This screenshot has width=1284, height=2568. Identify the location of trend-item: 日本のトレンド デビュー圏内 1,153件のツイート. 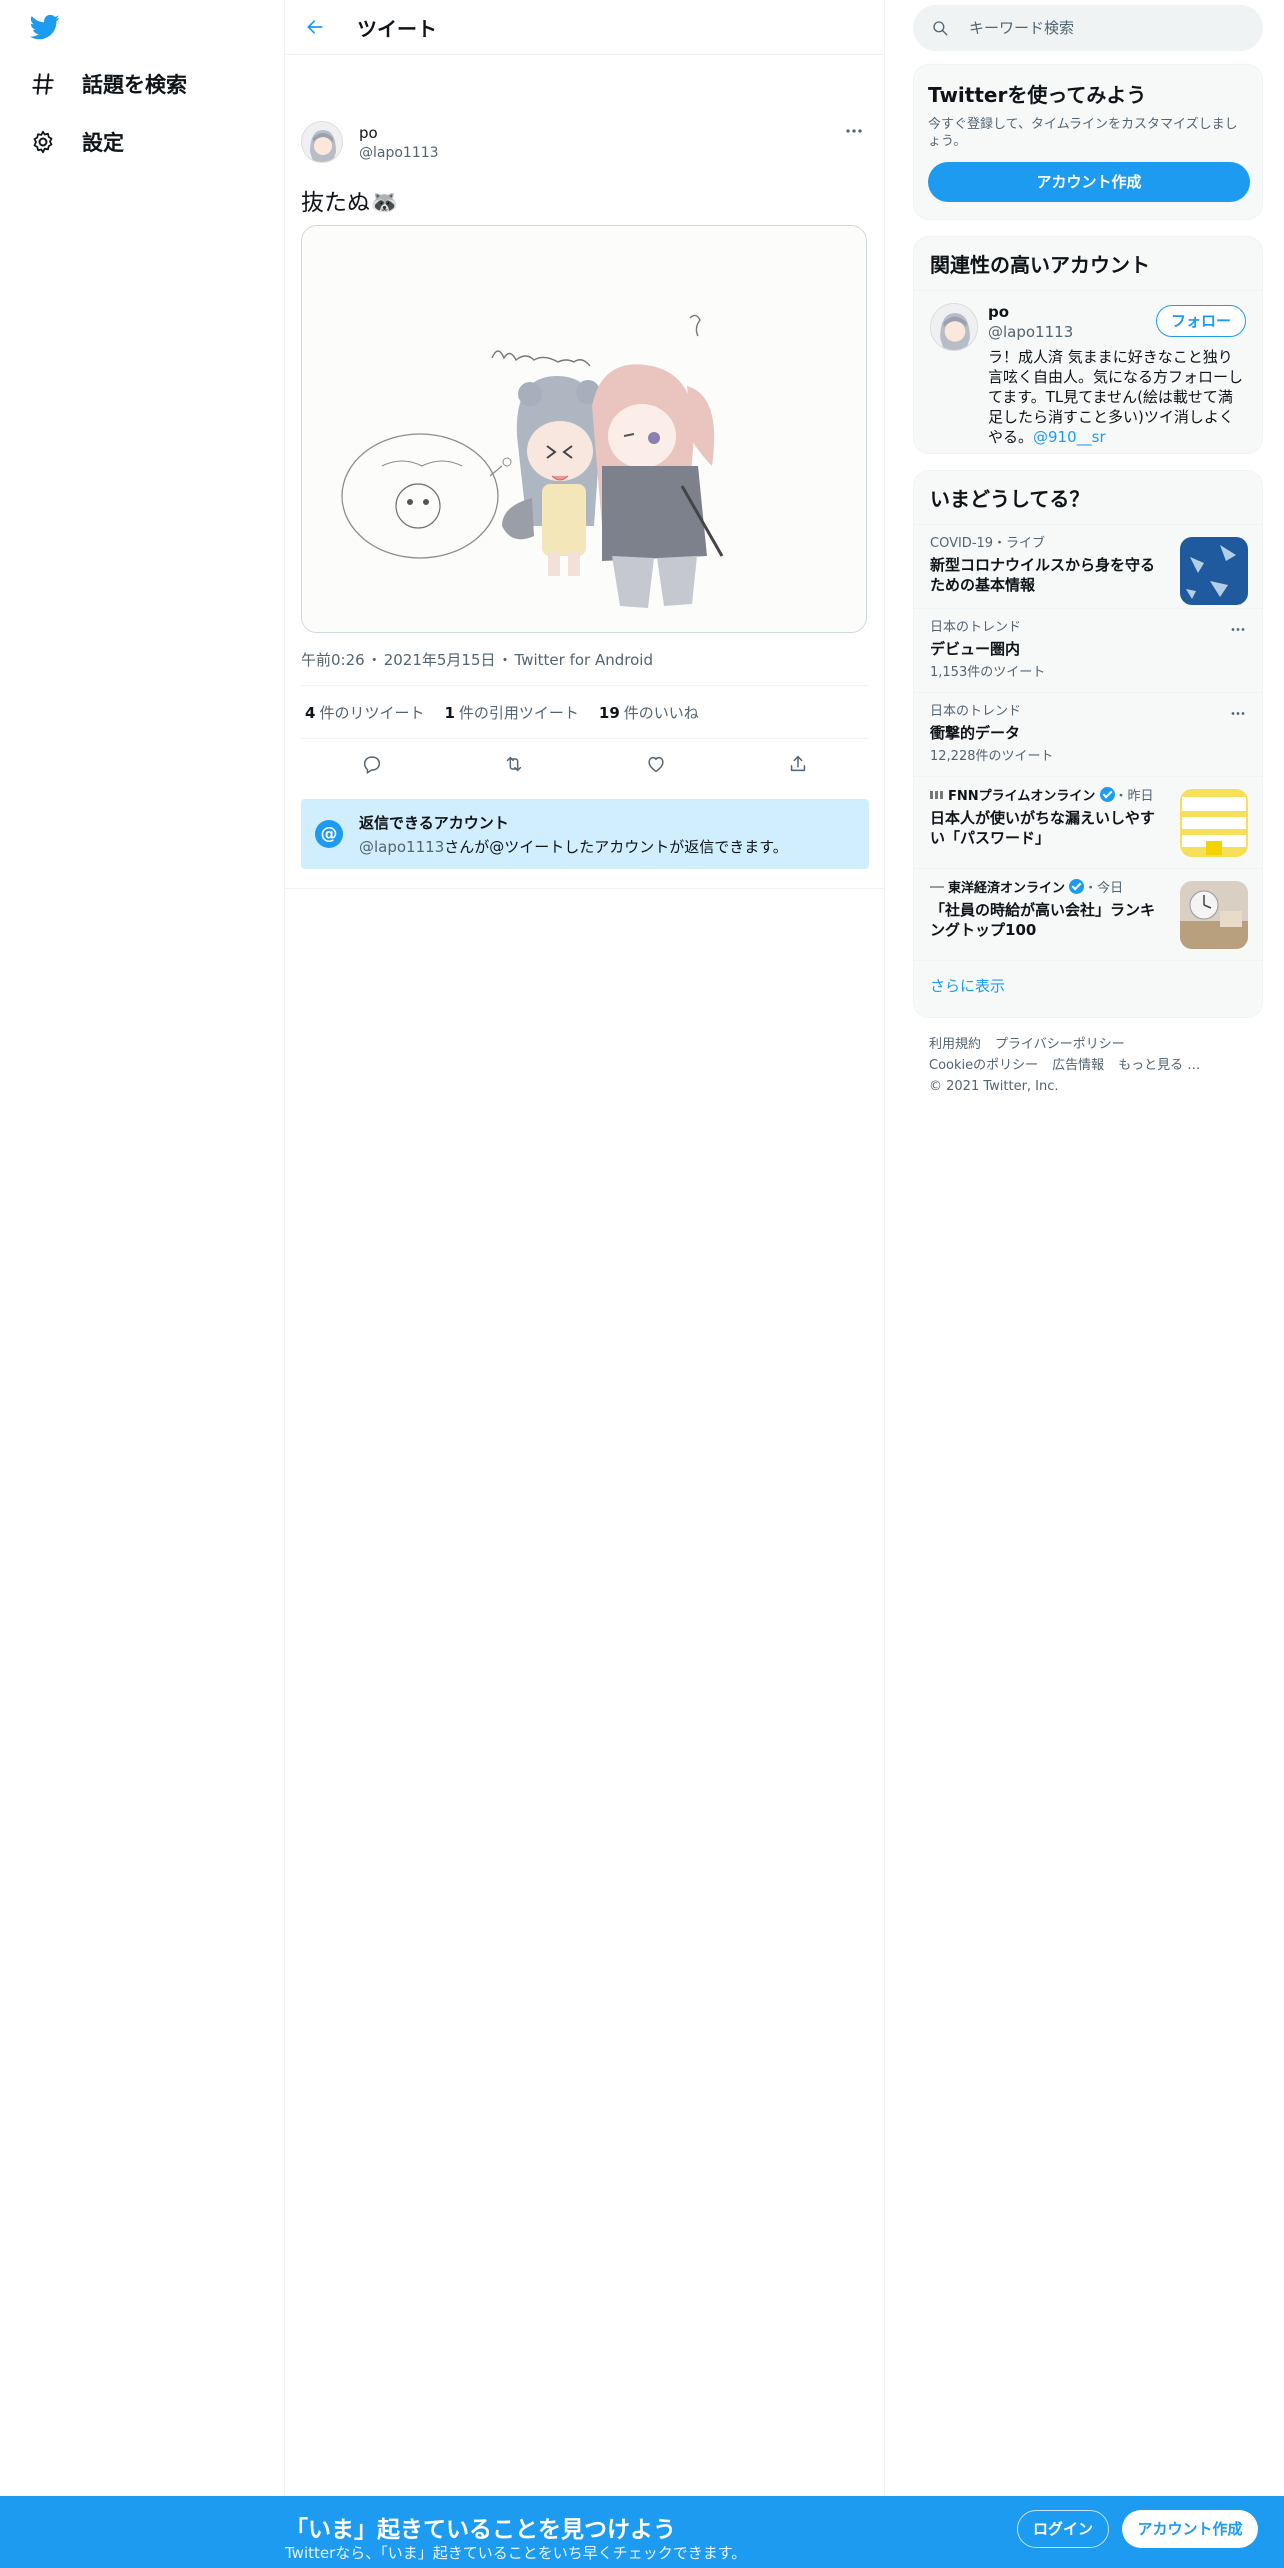
(1088, 651).